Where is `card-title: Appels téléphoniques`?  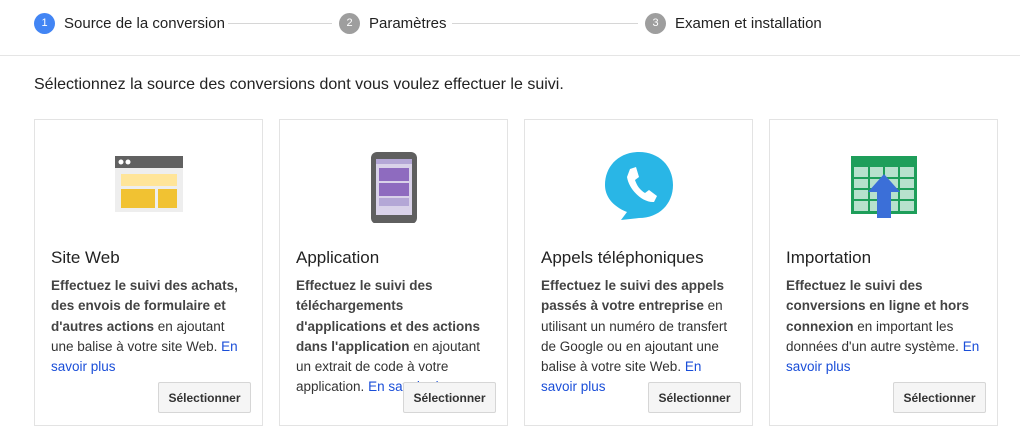
card-title: Appels téléphoniques is located at coordinates (622, 257).